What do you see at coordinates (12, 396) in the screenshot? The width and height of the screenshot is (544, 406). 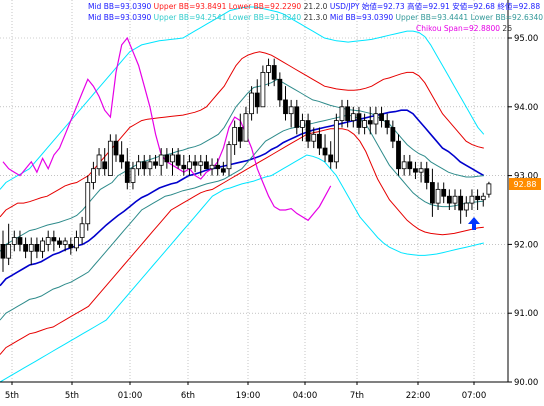 I see `x-tick-label: 5th` at bounding box center [12, 396].